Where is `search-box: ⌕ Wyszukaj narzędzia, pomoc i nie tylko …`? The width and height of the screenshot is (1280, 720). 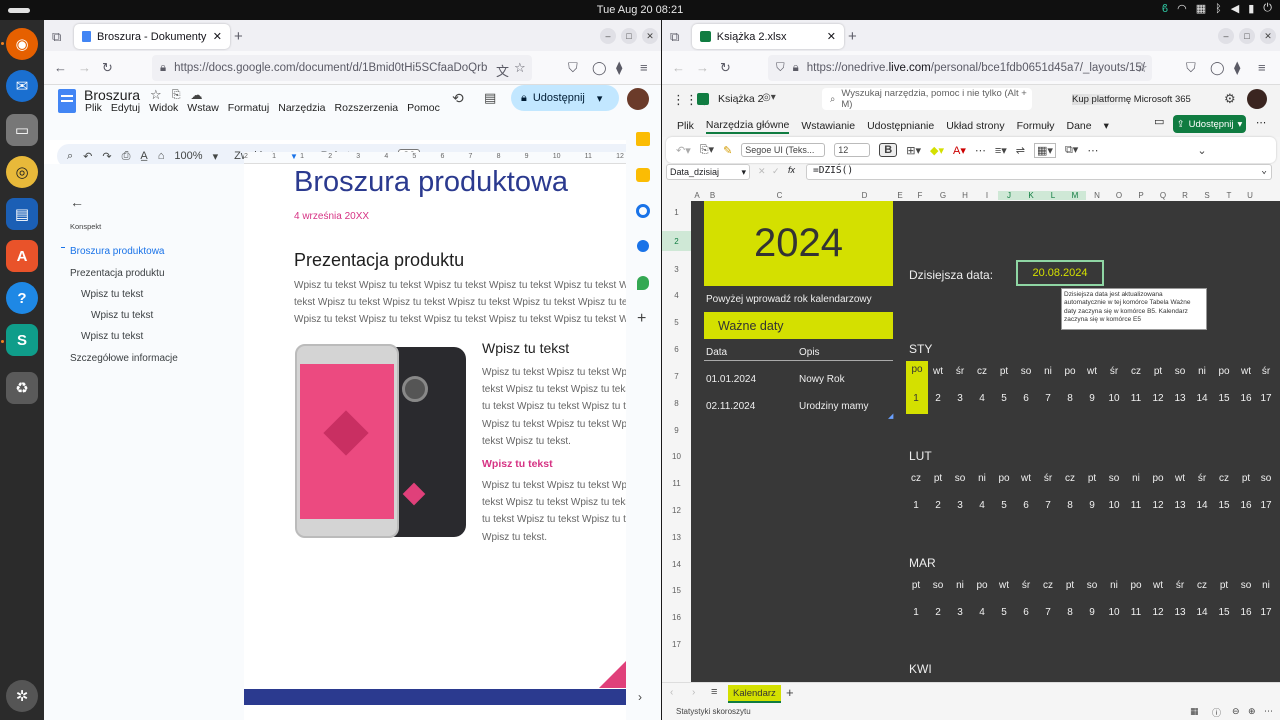
search-box: ⌕ Wyszukaj narzędzia, pomoc i nie tylko … is located at coordinates (927, 99).